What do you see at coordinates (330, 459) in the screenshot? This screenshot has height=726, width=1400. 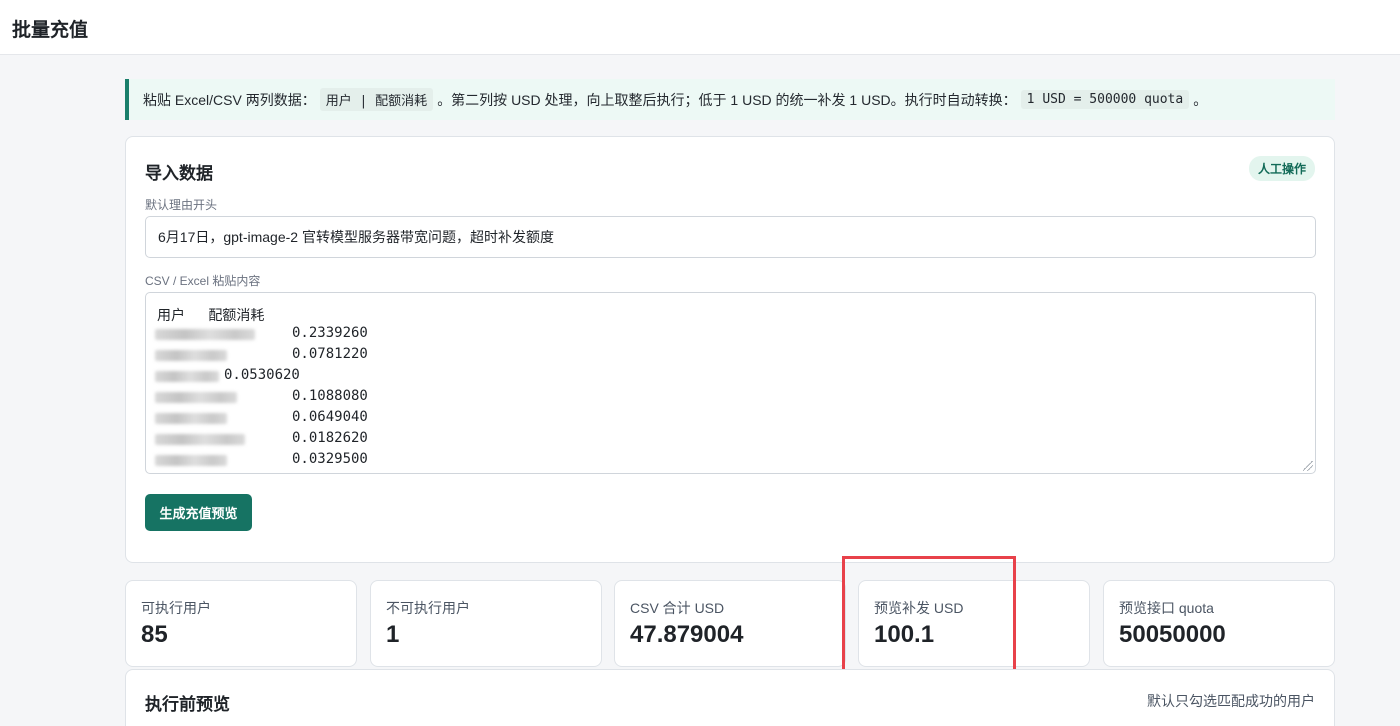 I see `csv-value: 0.0329500` at bounding box center [330, 459].